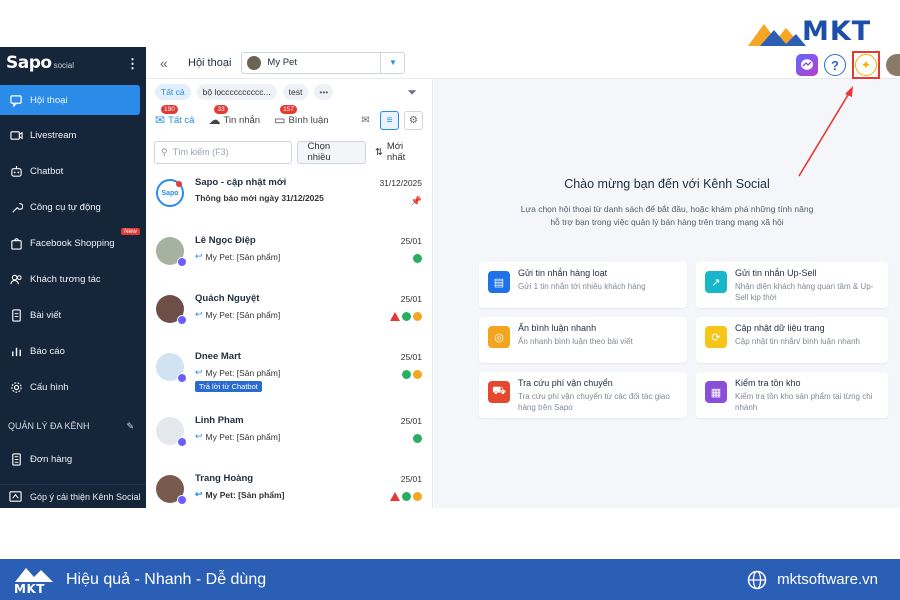 This screenshot has width=900, height=600. I want to click on messenger-icon, so click(807, 65).